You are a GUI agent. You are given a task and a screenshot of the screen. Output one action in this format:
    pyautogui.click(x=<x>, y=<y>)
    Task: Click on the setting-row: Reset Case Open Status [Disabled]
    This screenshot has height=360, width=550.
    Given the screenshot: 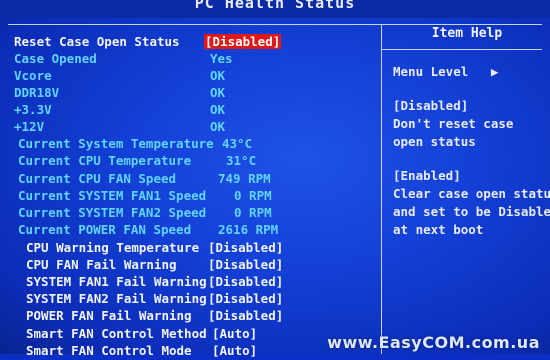 What is the action you would take?
    pyautogui.click(x=194, y=42)
    